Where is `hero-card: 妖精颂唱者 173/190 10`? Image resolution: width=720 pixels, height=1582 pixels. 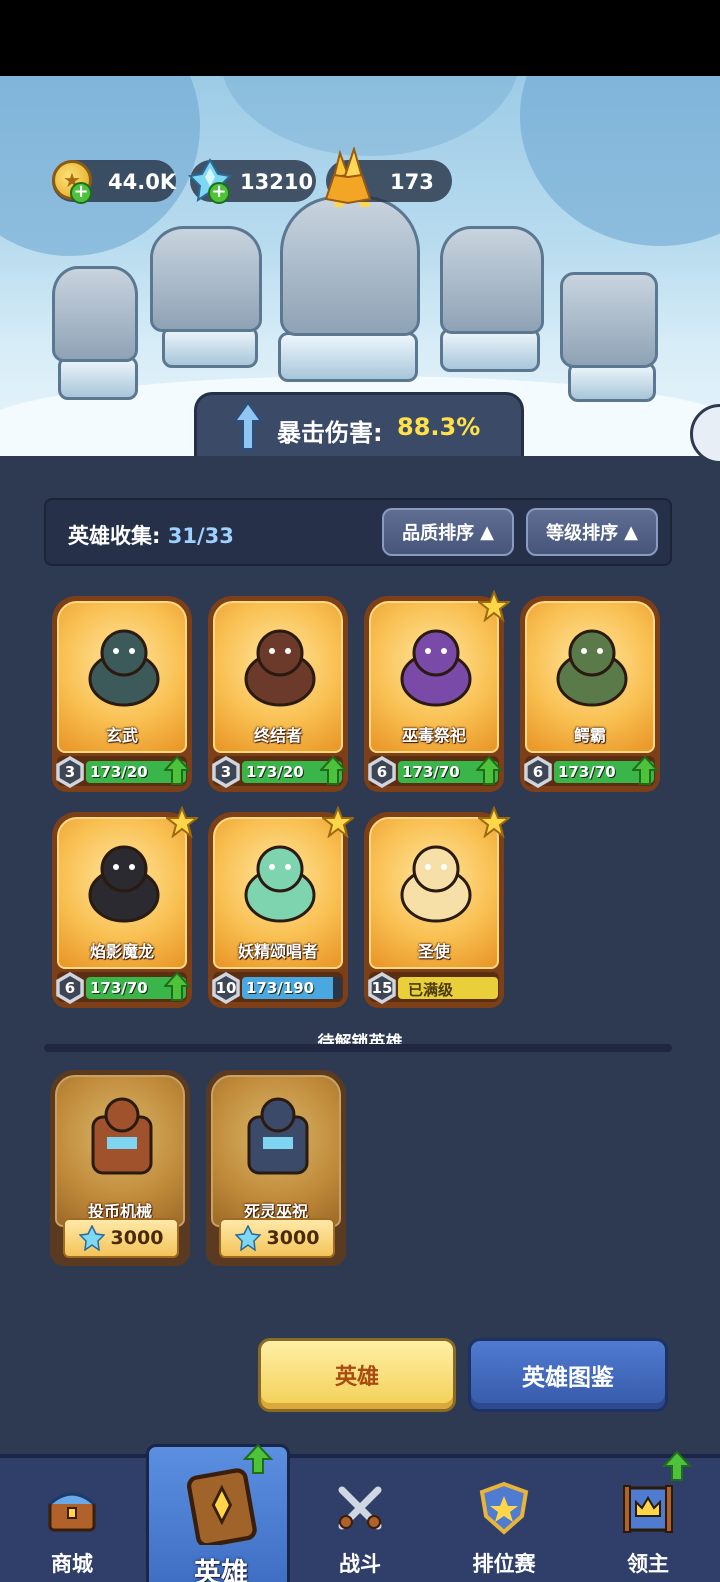 hero-card: 妖精颂唱者 173/190 10 is located at coordinates (281, 911).